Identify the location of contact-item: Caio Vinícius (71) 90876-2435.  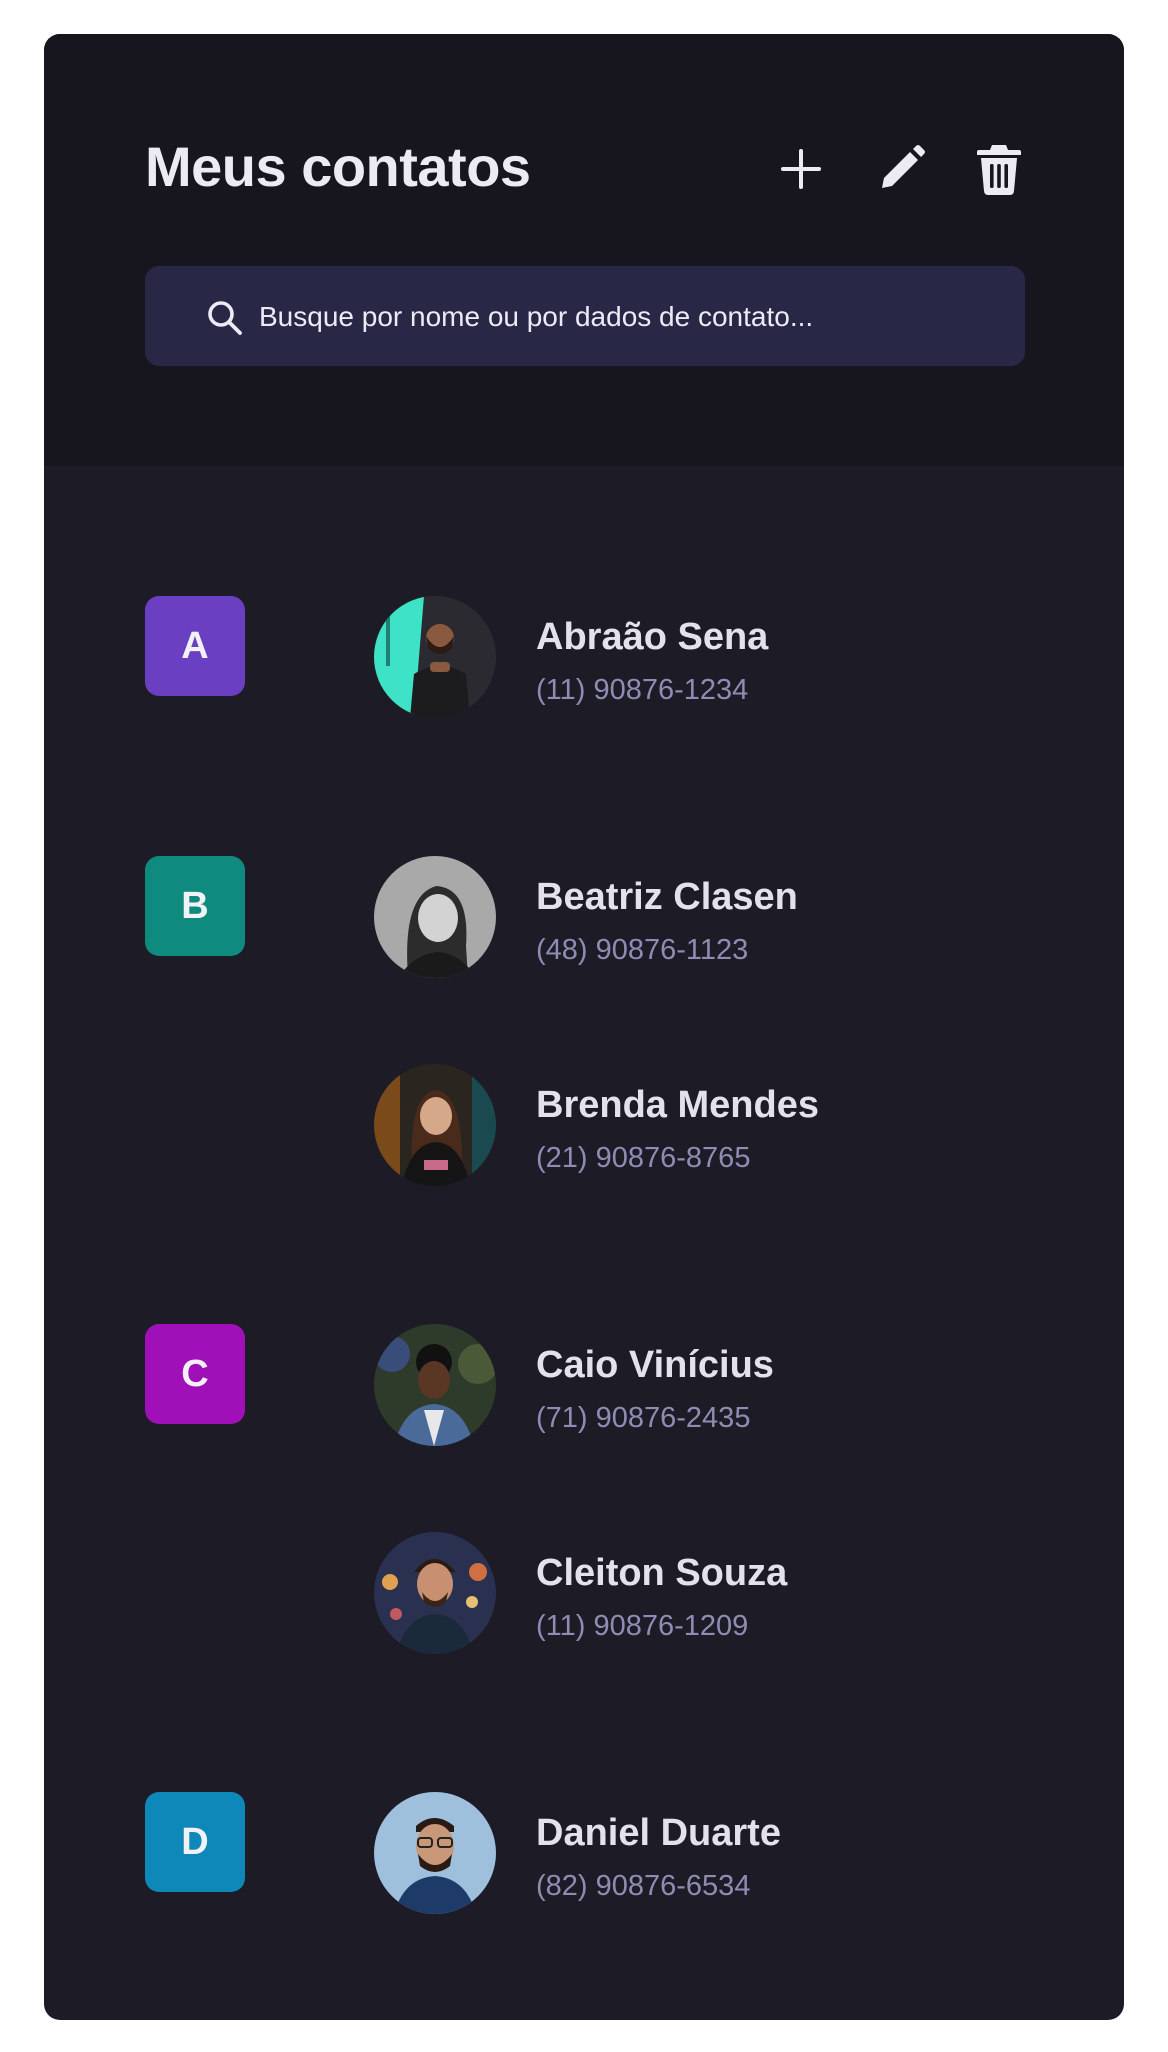
(674, 1385).